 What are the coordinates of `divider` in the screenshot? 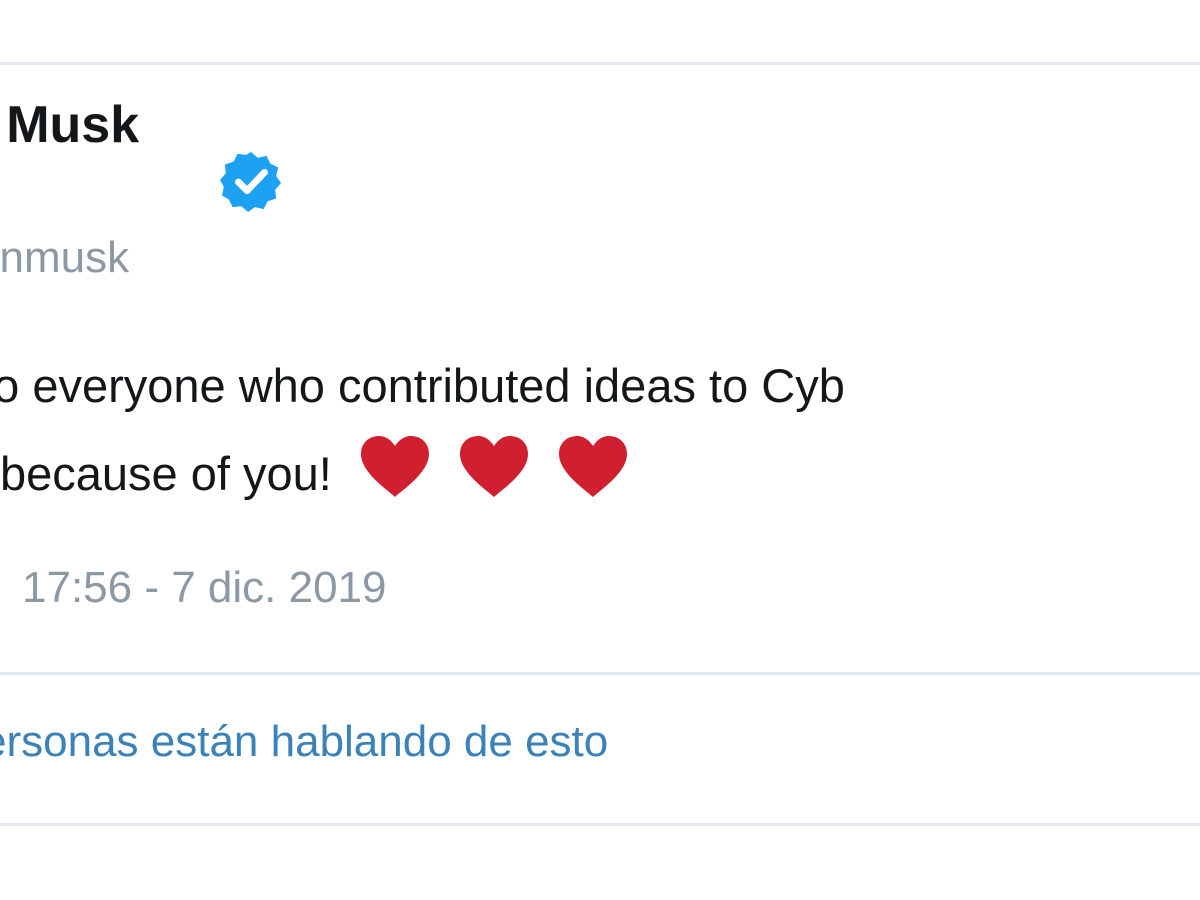 It's located at (600, 673).